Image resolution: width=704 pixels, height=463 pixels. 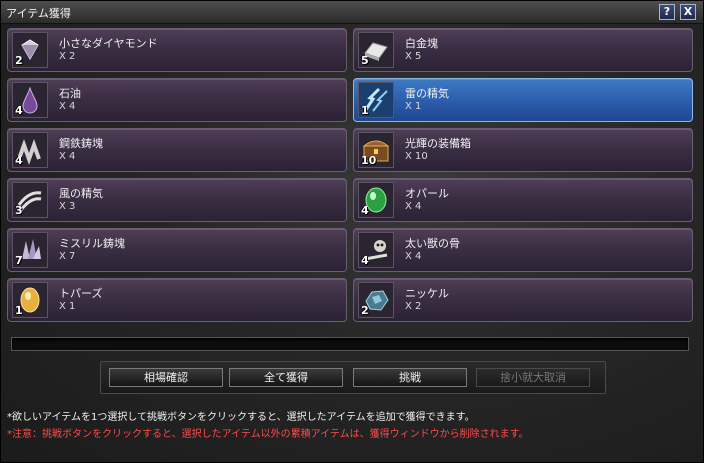 I want to click on item-card: 5 白金塊 X 5, so click(x=523, y=50).